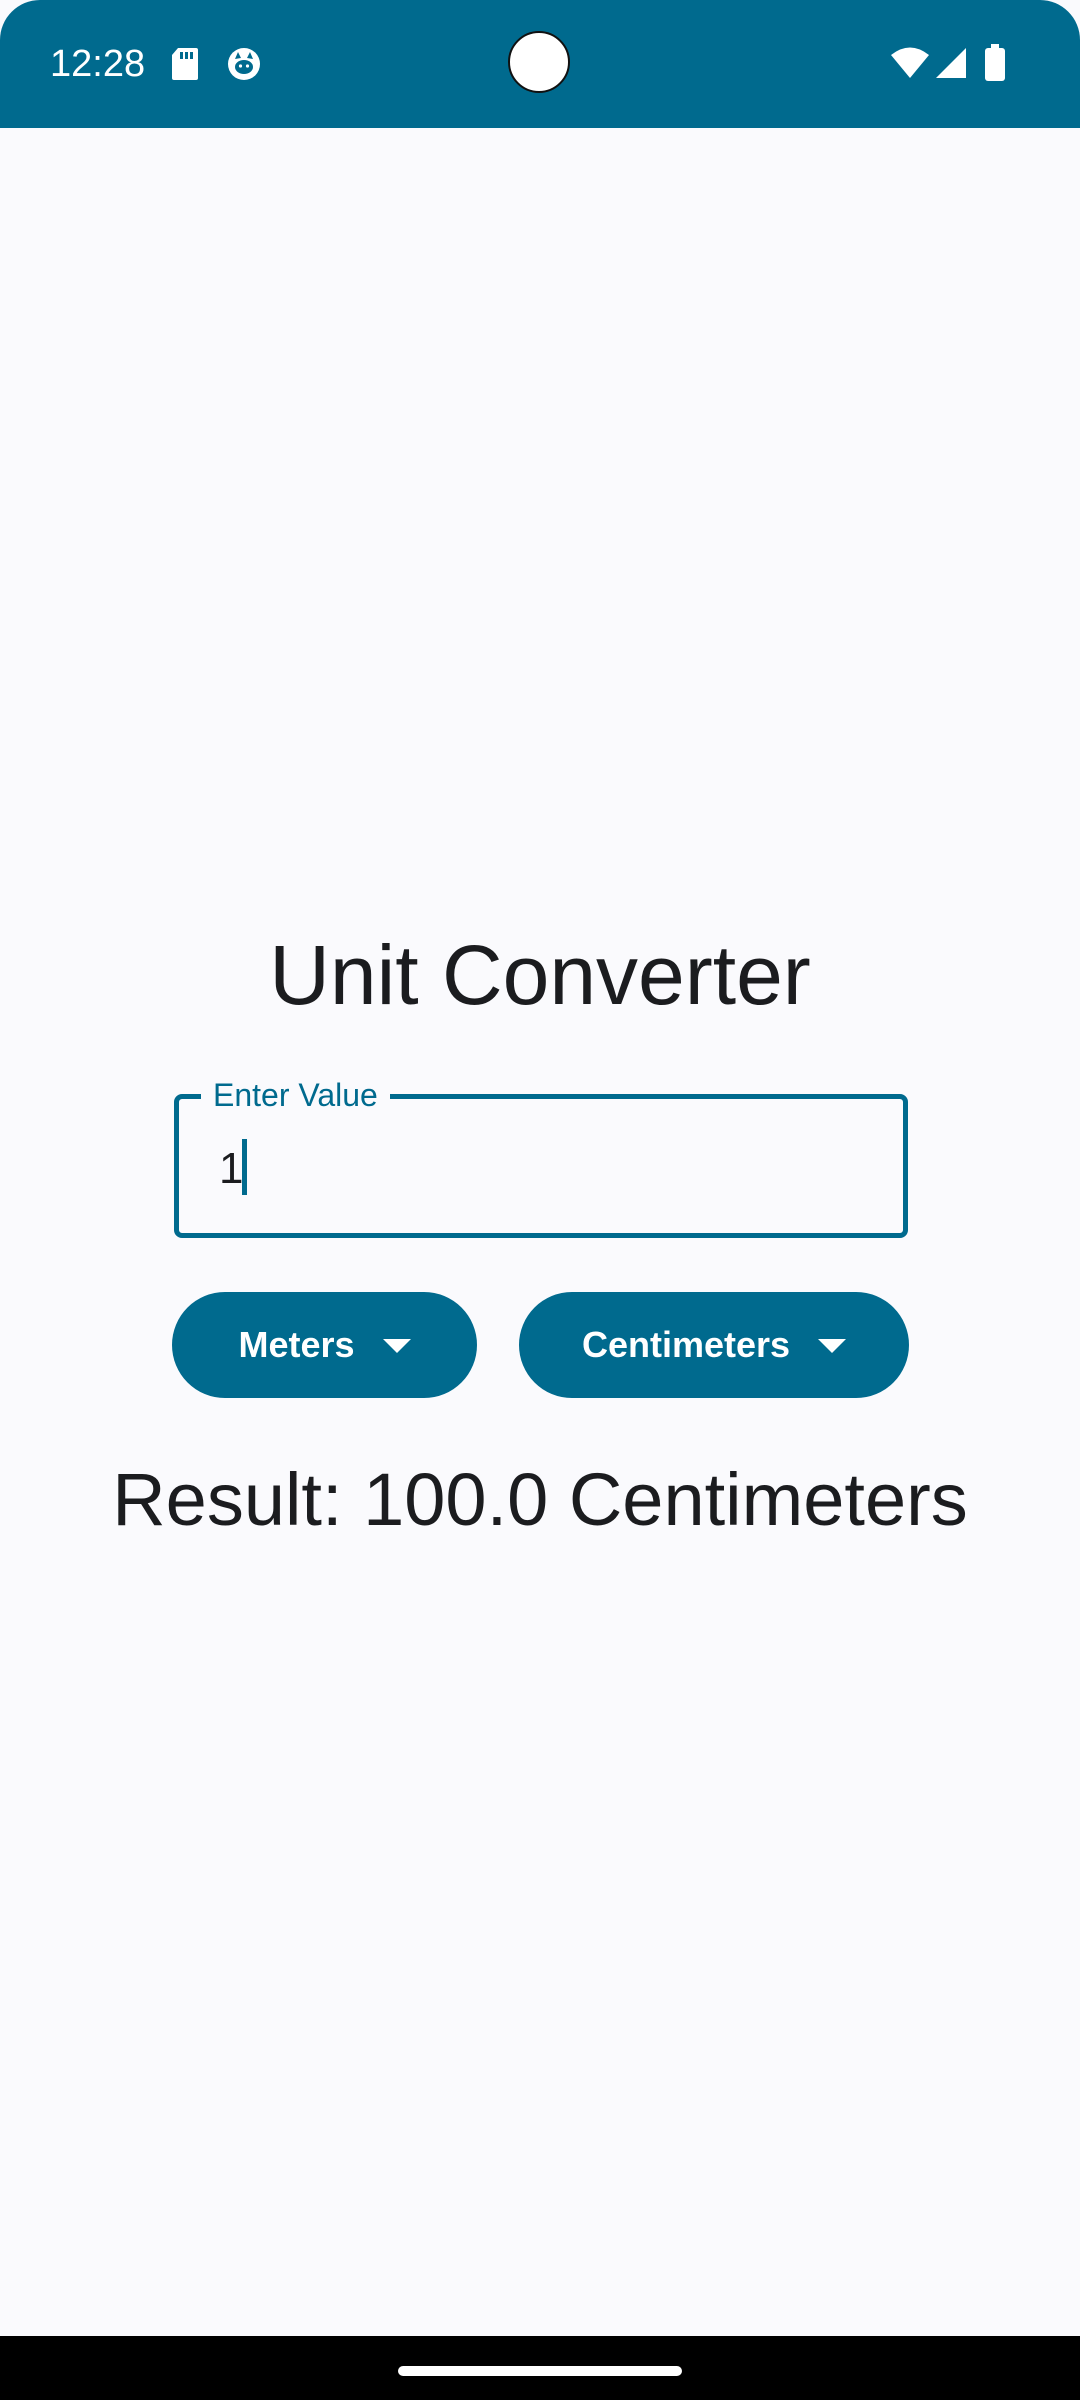  What do you see at coordinates (295, 1095) in the screenshot?
I see `value-input-label: Enter Value` at bounding box center [295, 1095].